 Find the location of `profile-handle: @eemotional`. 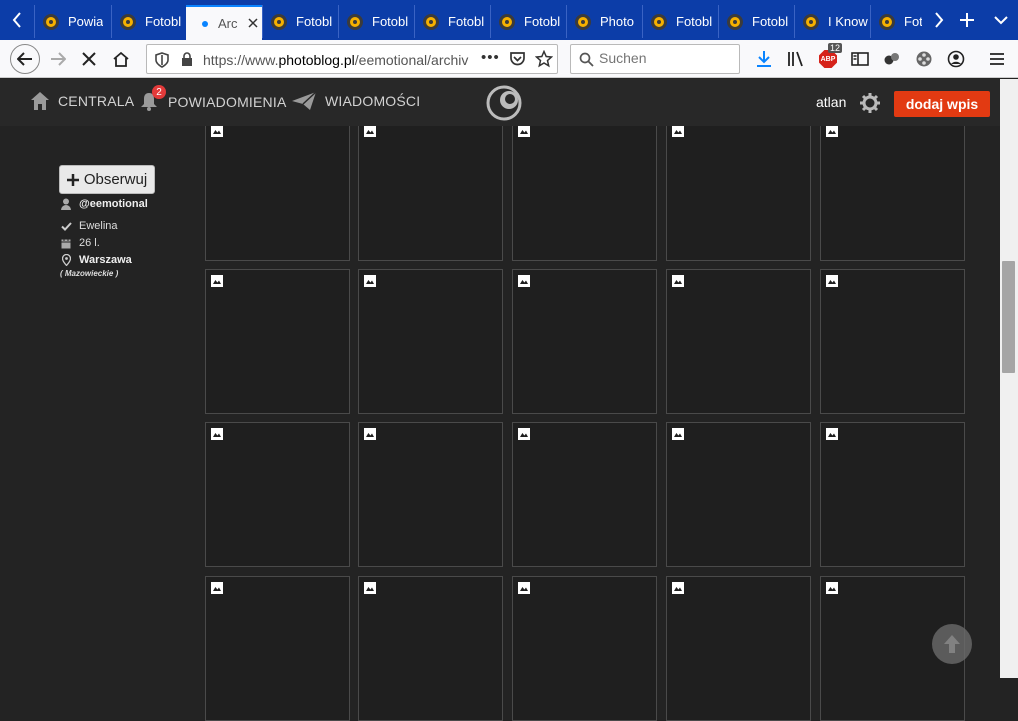

profile-handle: @eemotional is located at coordinates (113, 204).